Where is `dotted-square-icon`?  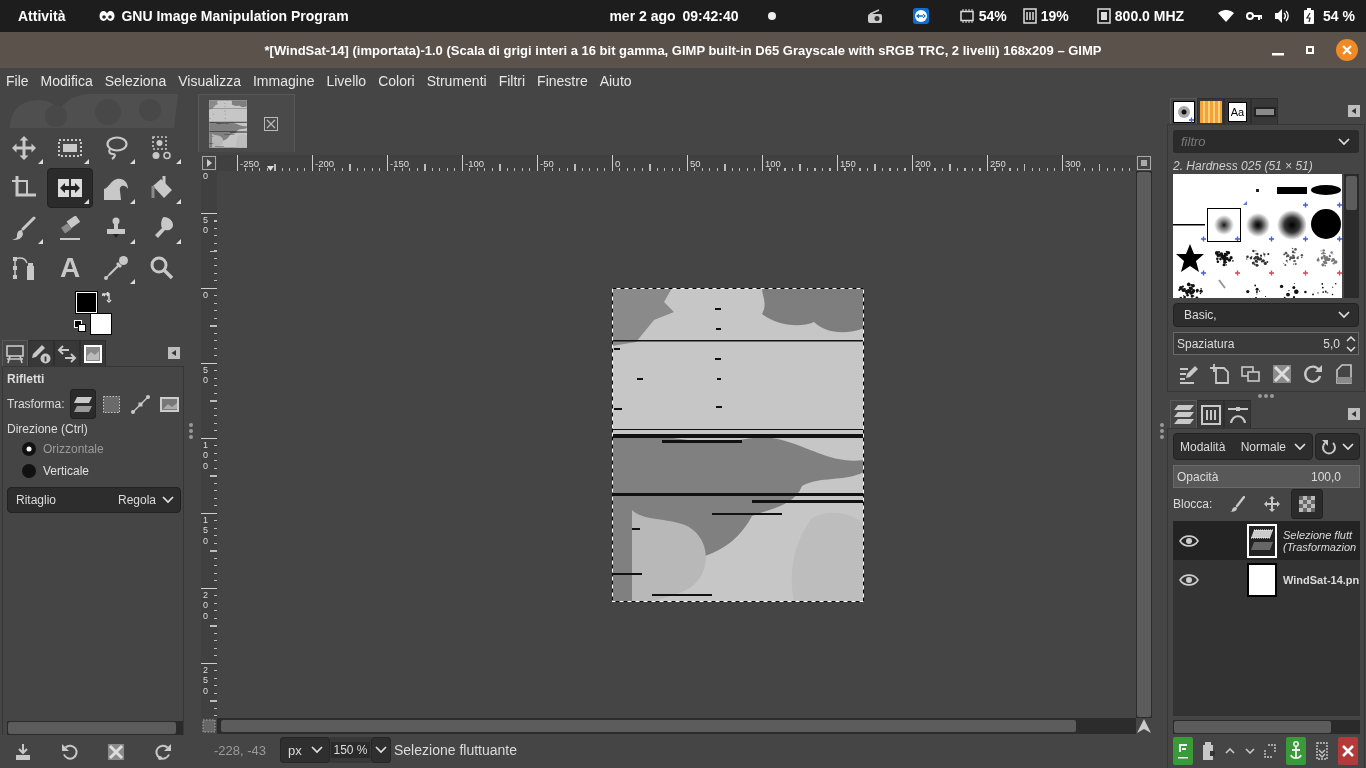
dotted-square-icon is located at coordinates (209, 726).